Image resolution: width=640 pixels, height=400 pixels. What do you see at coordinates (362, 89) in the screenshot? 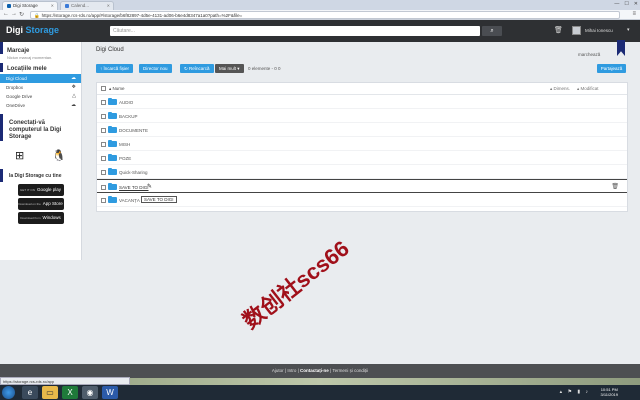
I see `table-header: ▴ Nume ▴ Dimens. ▴ Modificat` at bounding box center [362, 89].